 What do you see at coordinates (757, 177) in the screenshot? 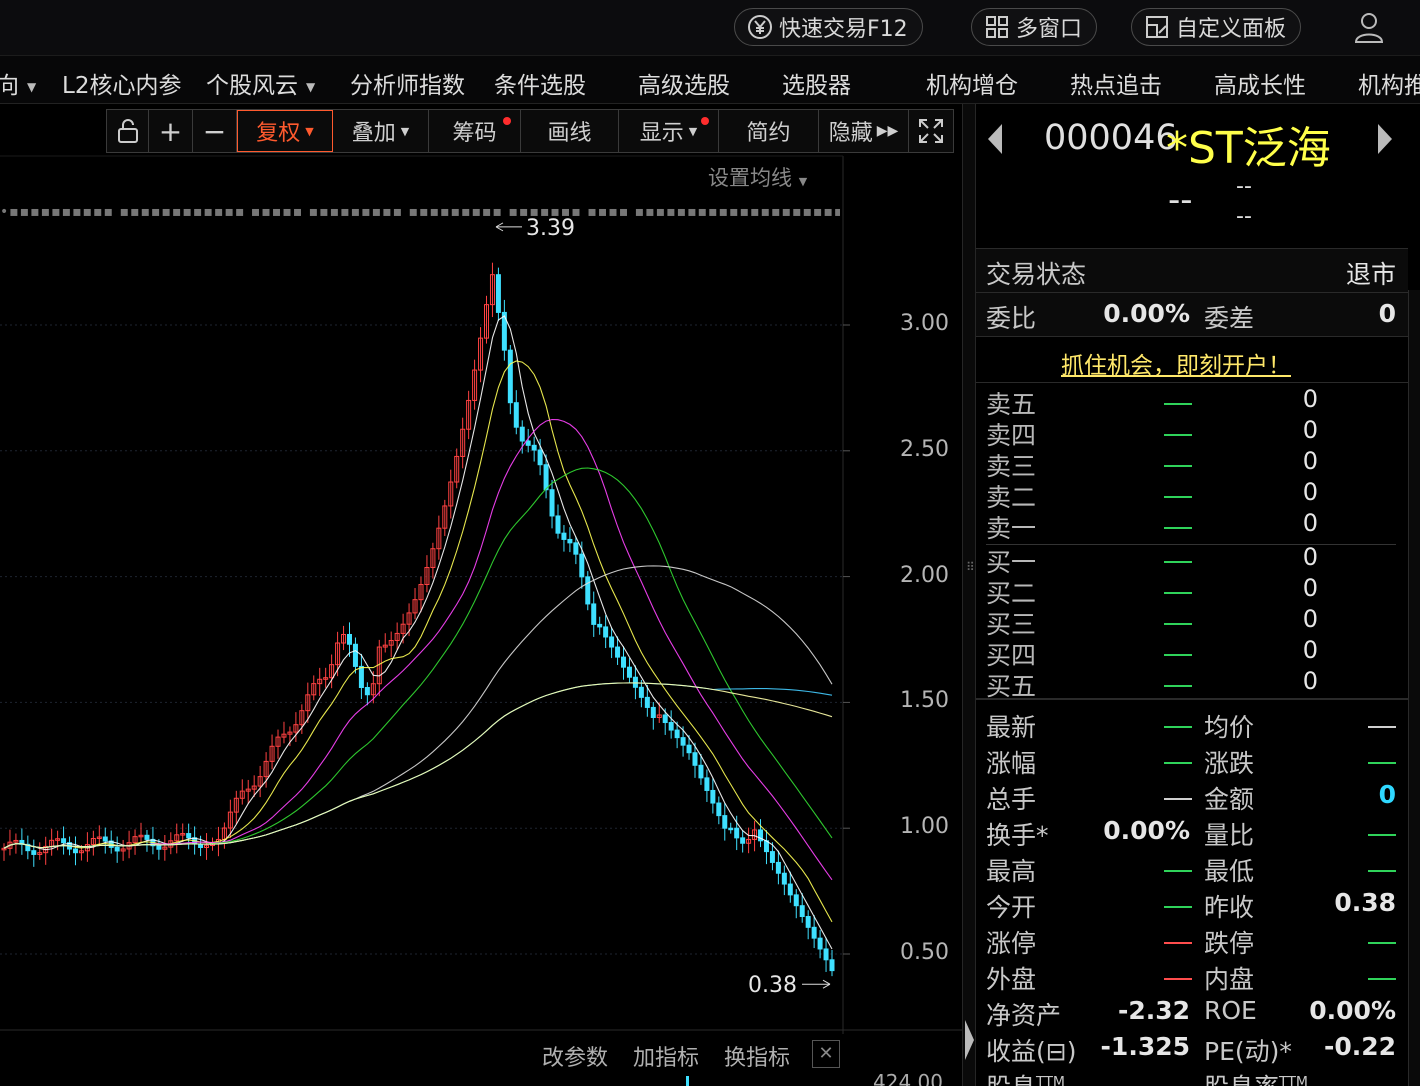
I see `ma-setting-button: 设置均线 ▼` at bounding box center [757, 177].